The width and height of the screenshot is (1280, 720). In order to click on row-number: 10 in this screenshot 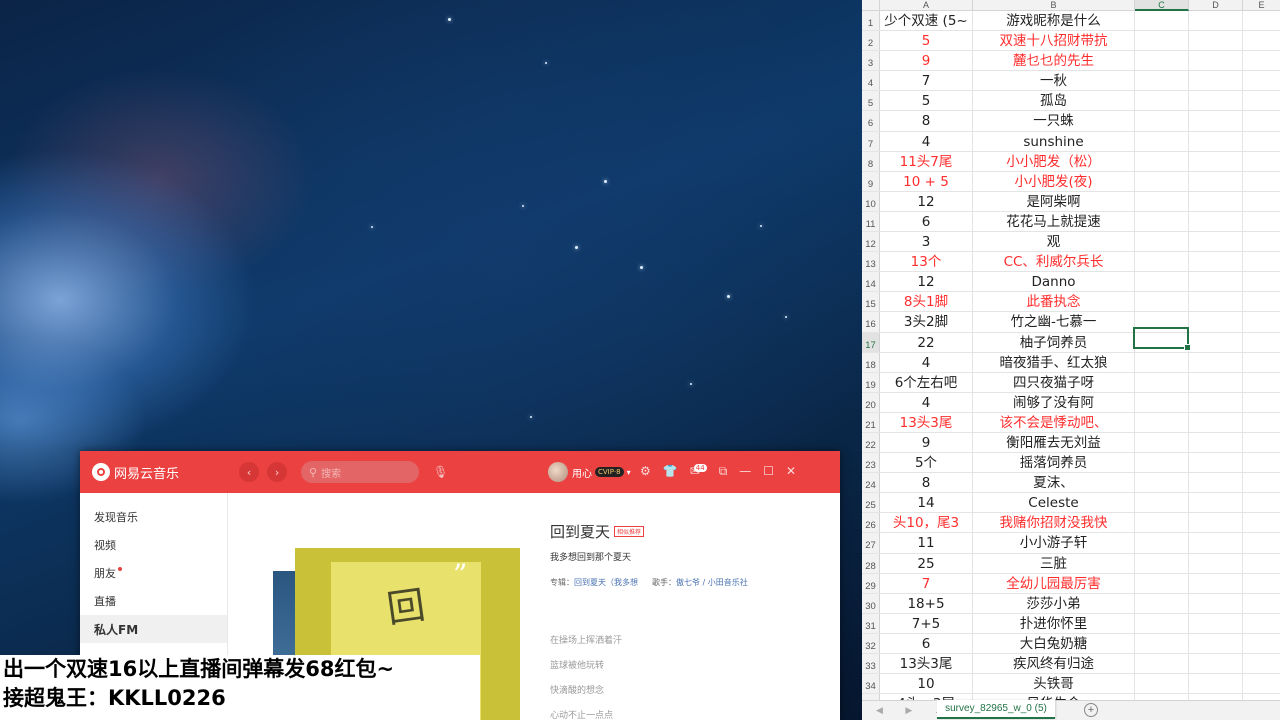, I will do `click(871, 201)`.